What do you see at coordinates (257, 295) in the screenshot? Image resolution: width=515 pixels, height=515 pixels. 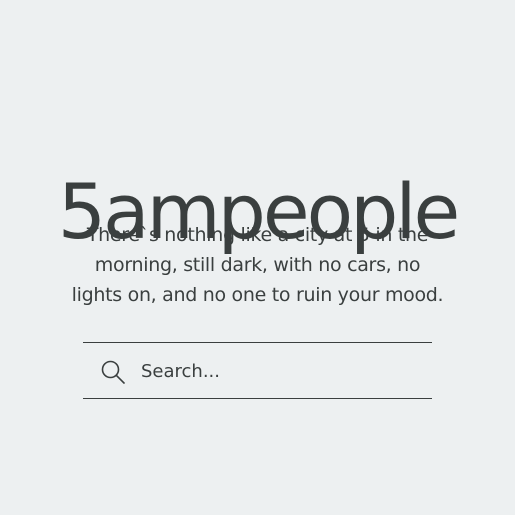 I see `tagline-line-3: lights on, and no one to ruin your mood.` at bounding box center [257, 295].